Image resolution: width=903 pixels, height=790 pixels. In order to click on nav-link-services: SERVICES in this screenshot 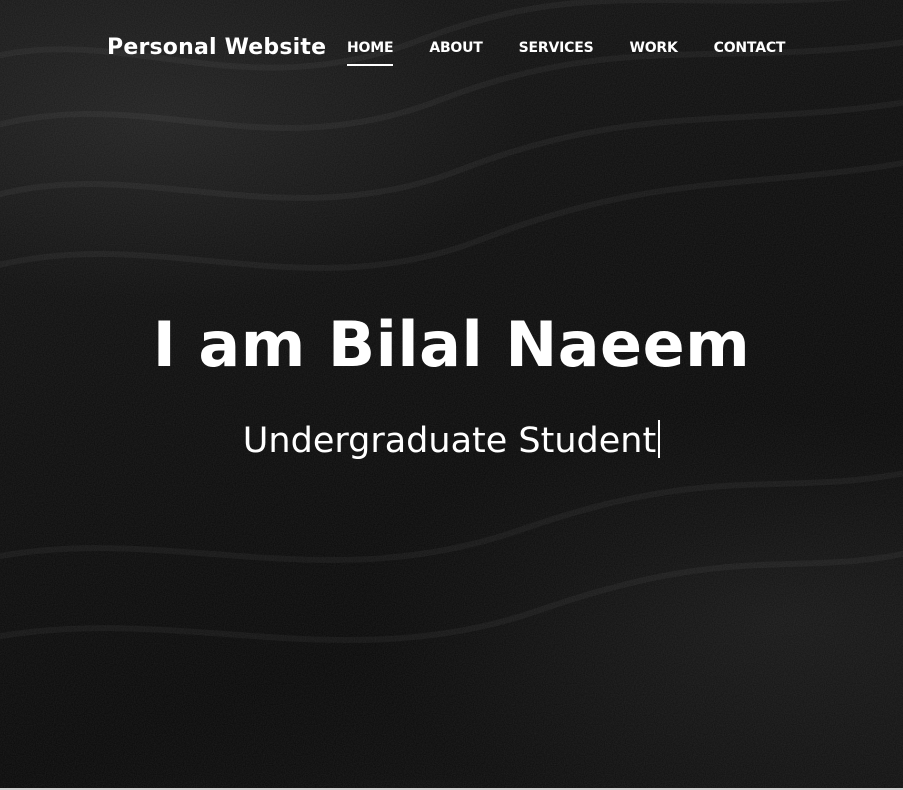, I will do `click(556, 53)`.